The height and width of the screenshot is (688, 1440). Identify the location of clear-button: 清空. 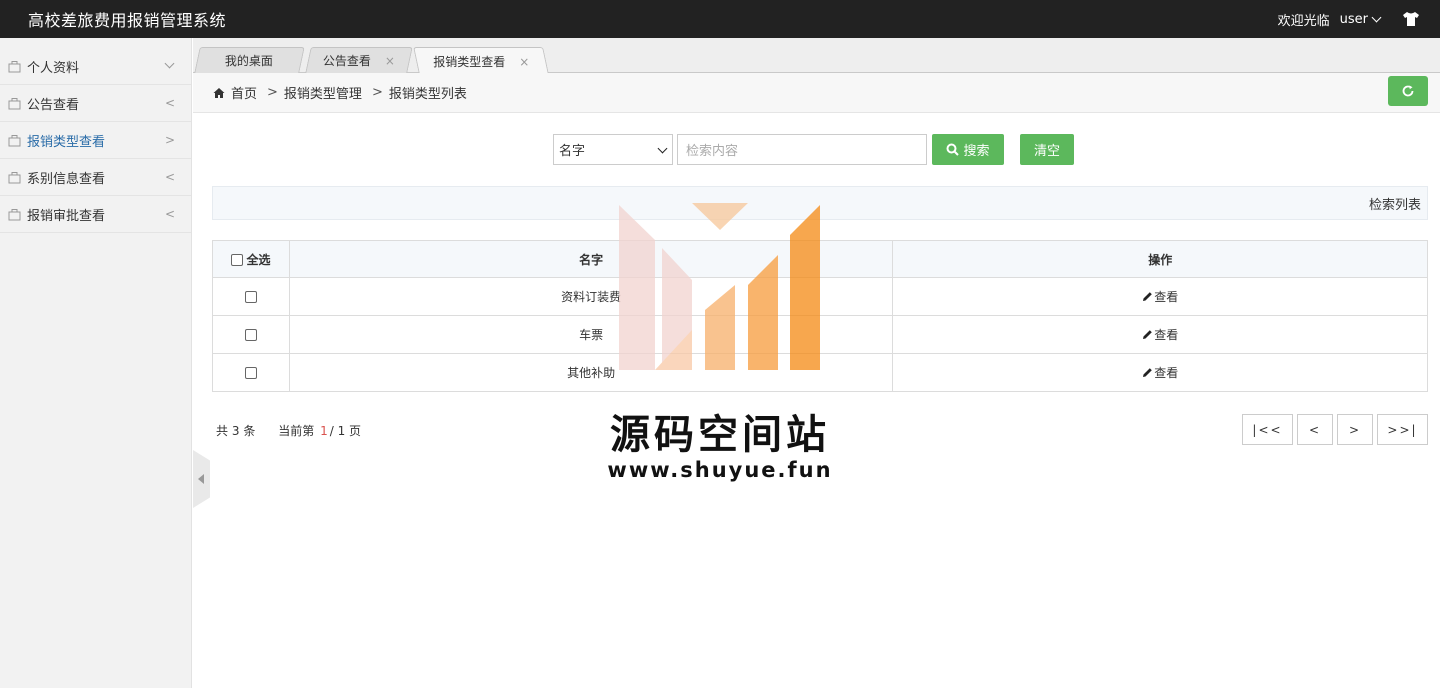
(1047, 149).